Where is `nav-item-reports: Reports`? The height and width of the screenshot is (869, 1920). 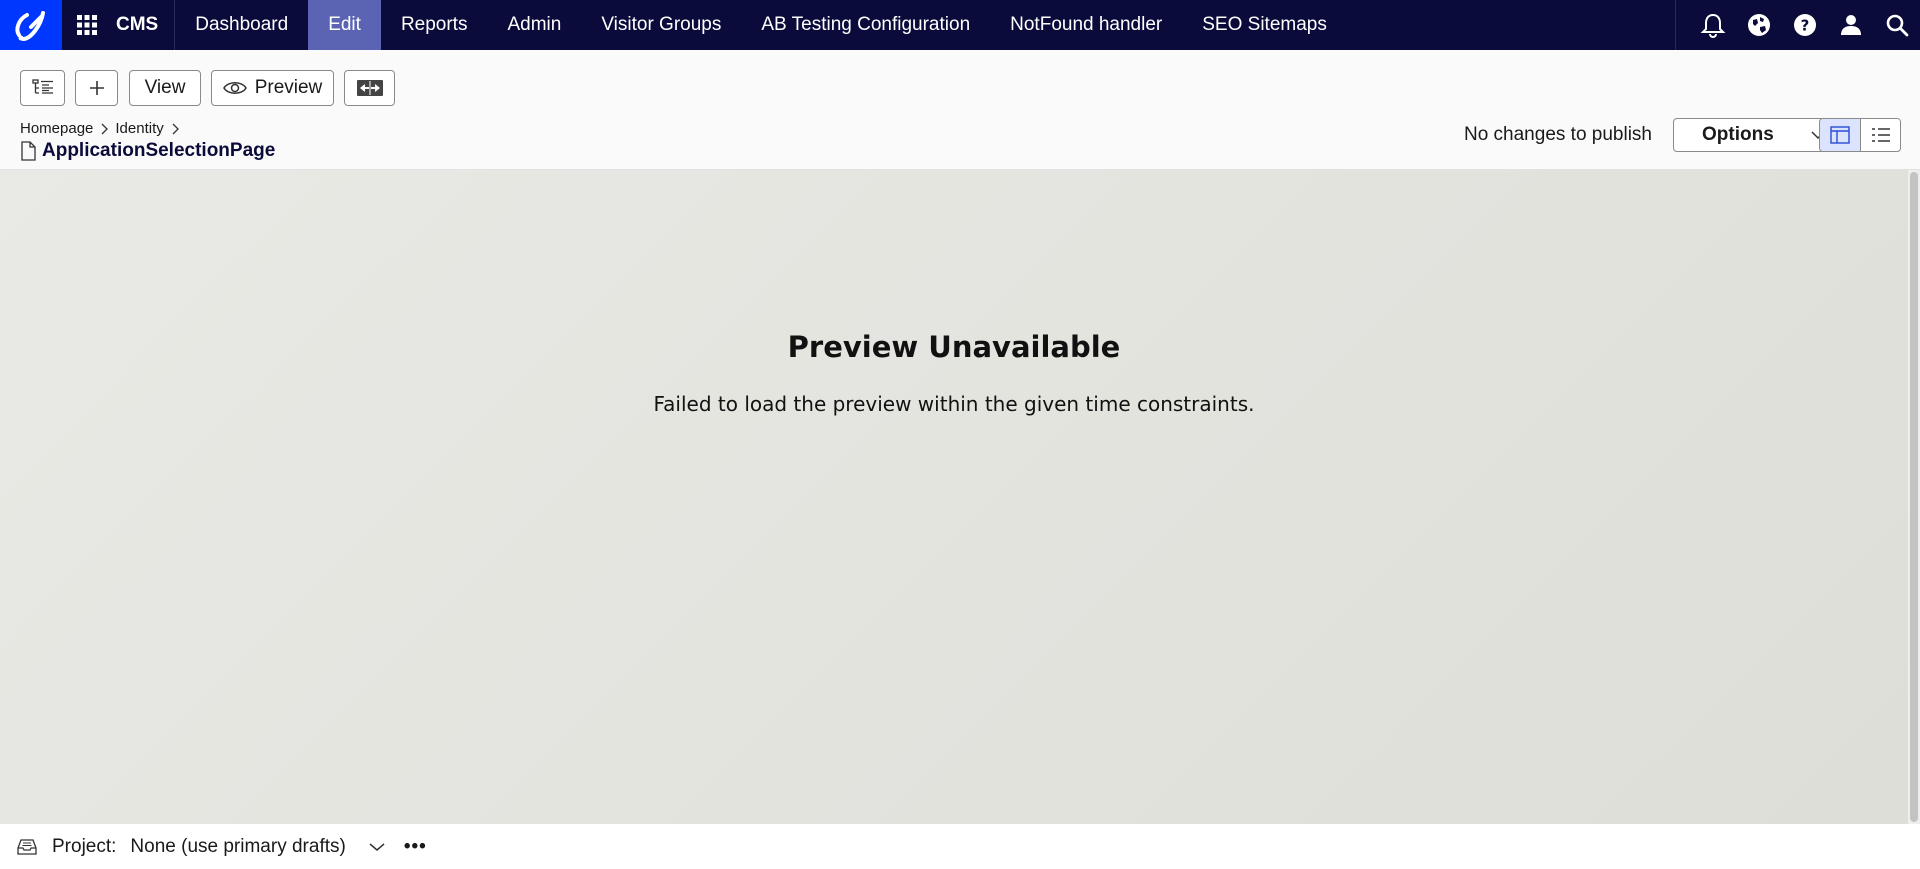
nav-item-reports: Reports is located at coordinates (434, 25).